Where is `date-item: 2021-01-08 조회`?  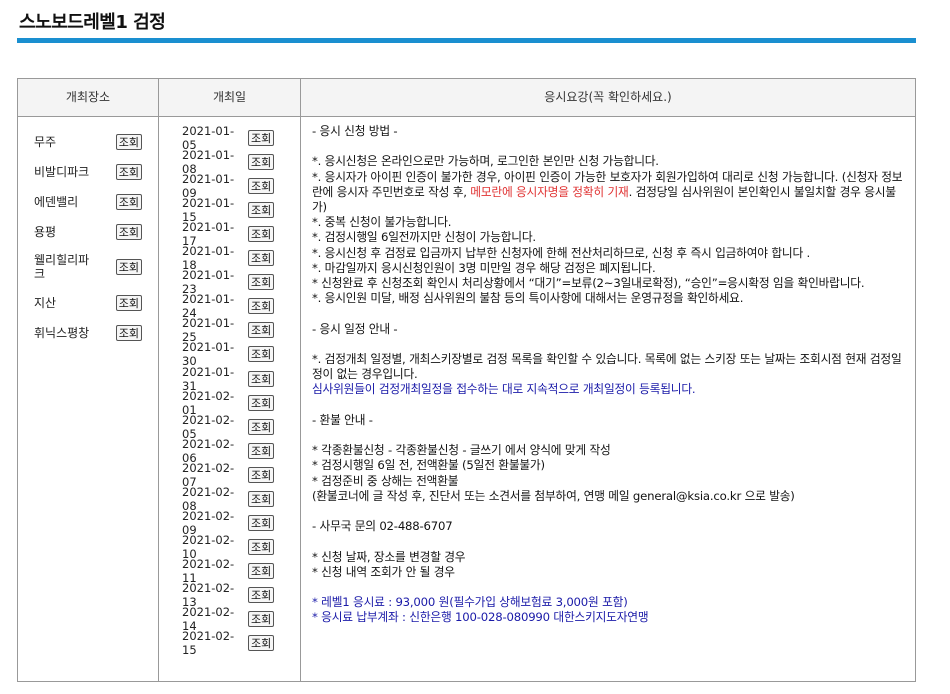
date-item: 2021-01-08 조회 is located at coordinates (228, 162).